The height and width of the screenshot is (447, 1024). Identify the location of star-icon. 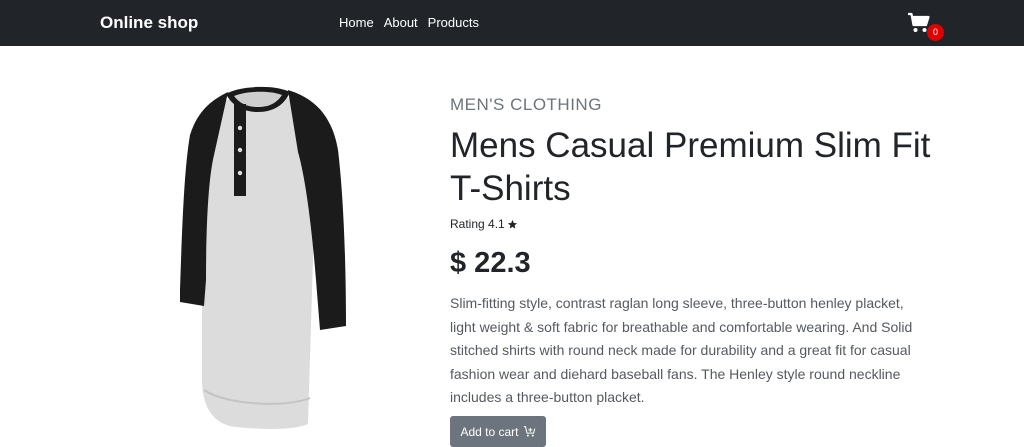
(512, 224).